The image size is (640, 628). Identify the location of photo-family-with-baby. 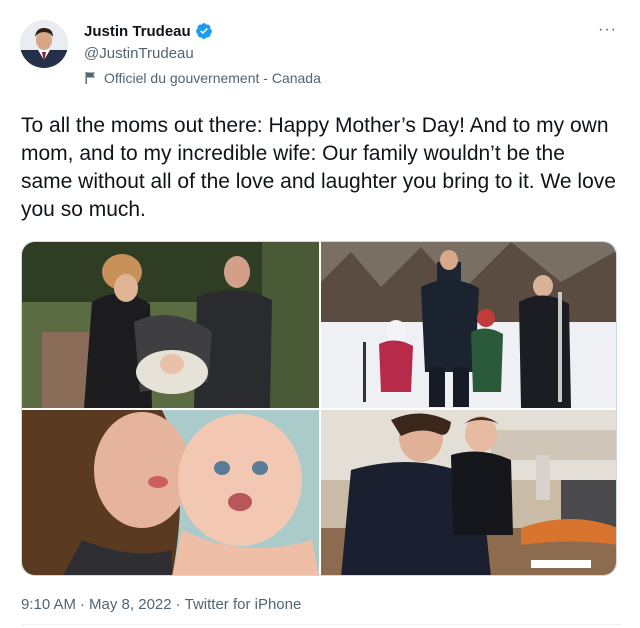
(170, 325).